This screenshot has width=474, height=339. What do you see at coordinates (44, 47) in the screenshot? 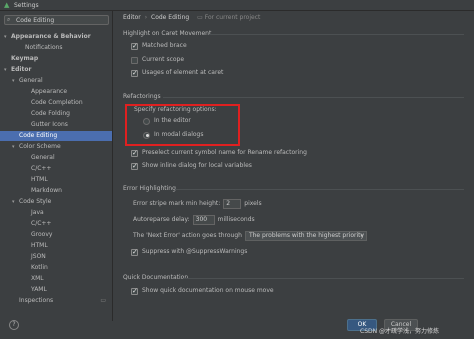
I see `sidebar-item-label: Notifications` at bounding box center [44, 47].